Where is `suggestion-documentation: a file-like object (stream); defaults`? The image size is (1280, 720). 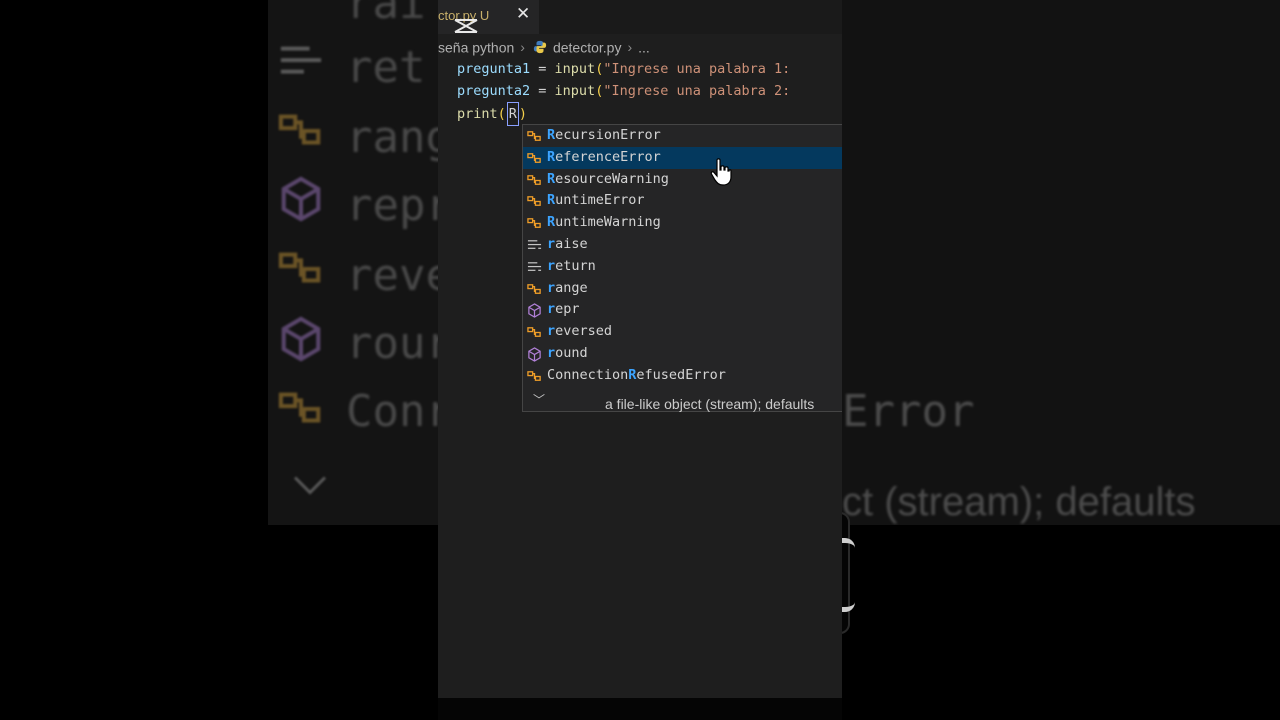 suggestion-documentation: a file-like object (stream); defaults is located at coordinates (710, 404).